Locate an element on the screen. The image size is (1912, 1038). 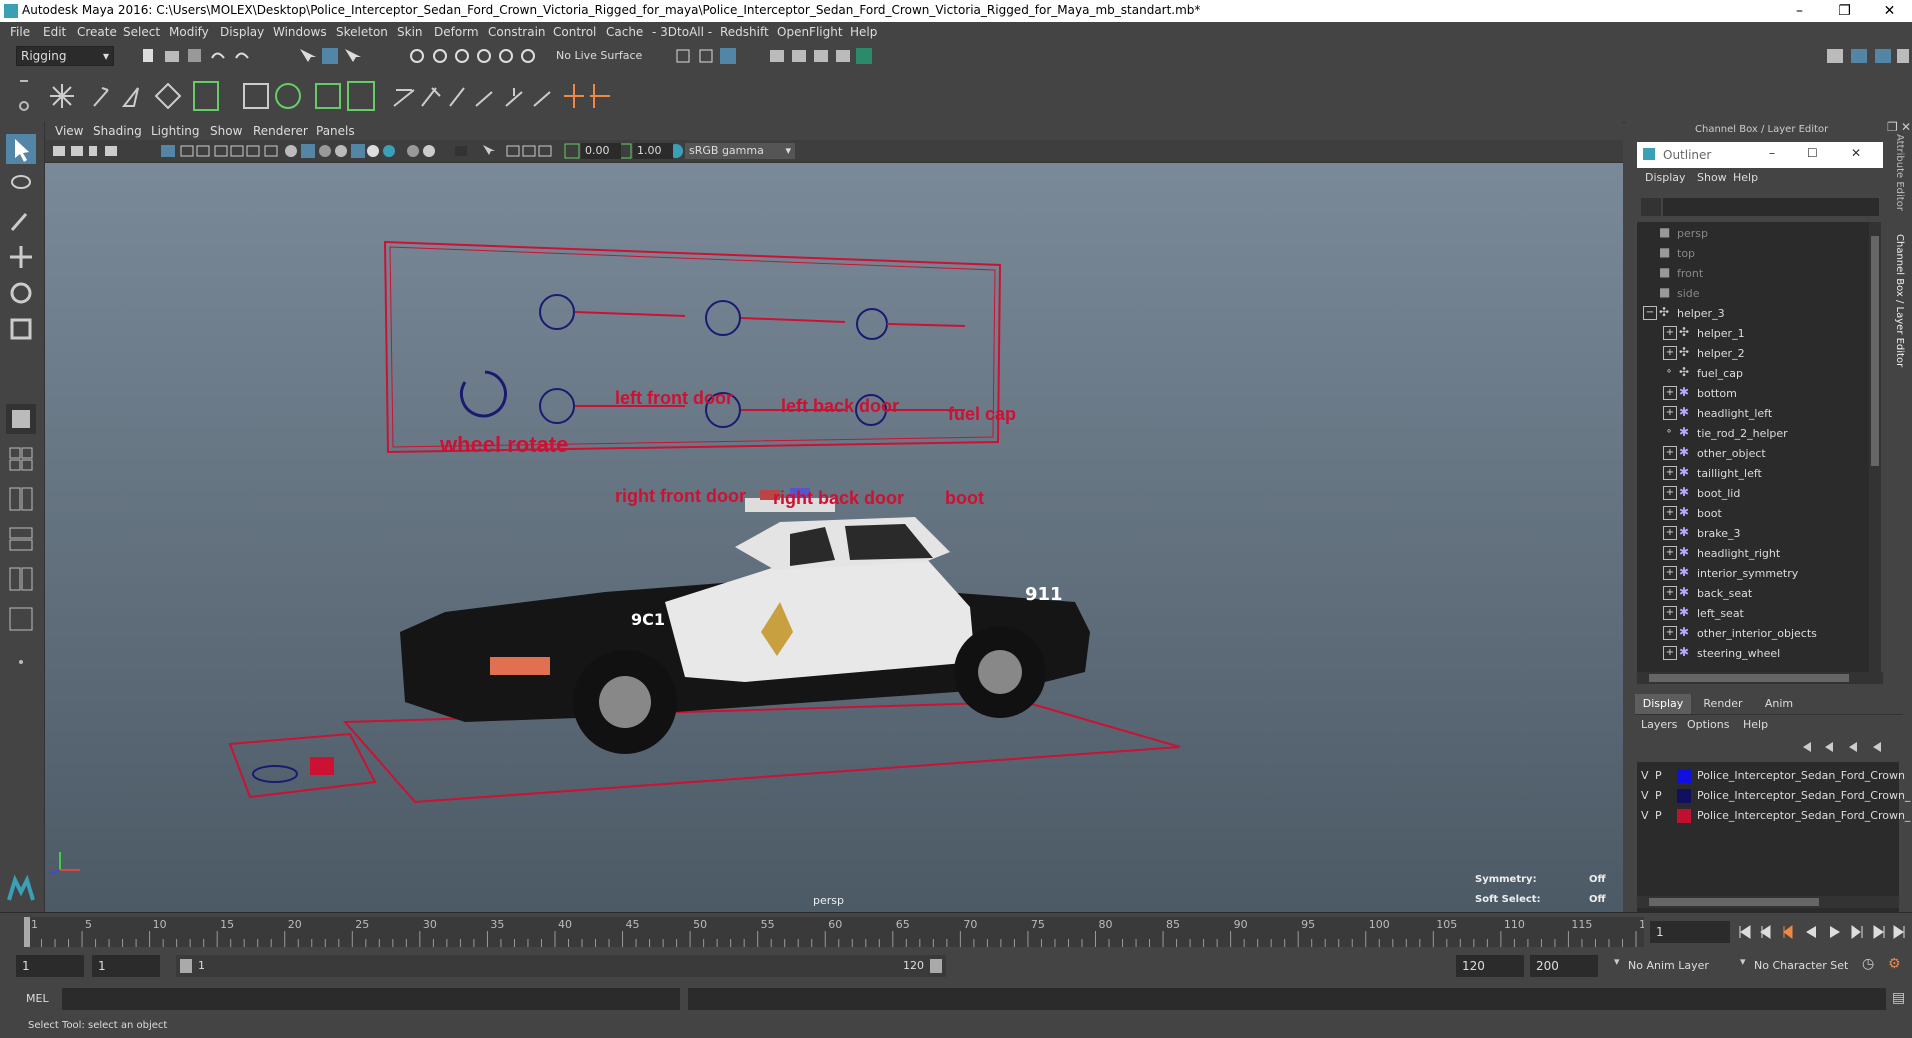
single-perspective-layout-button is located at coordinates (21, 419).